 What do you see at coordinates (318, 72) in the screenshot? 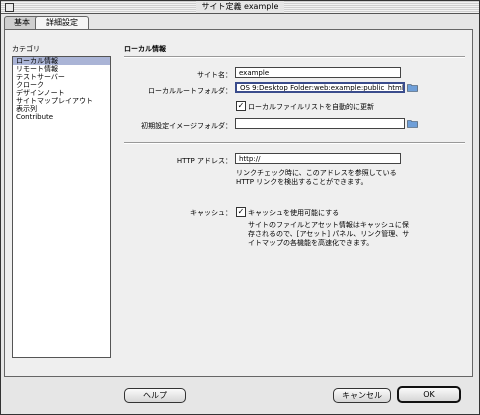
I see `site-name-input: example` at bounding box center [318, 72].